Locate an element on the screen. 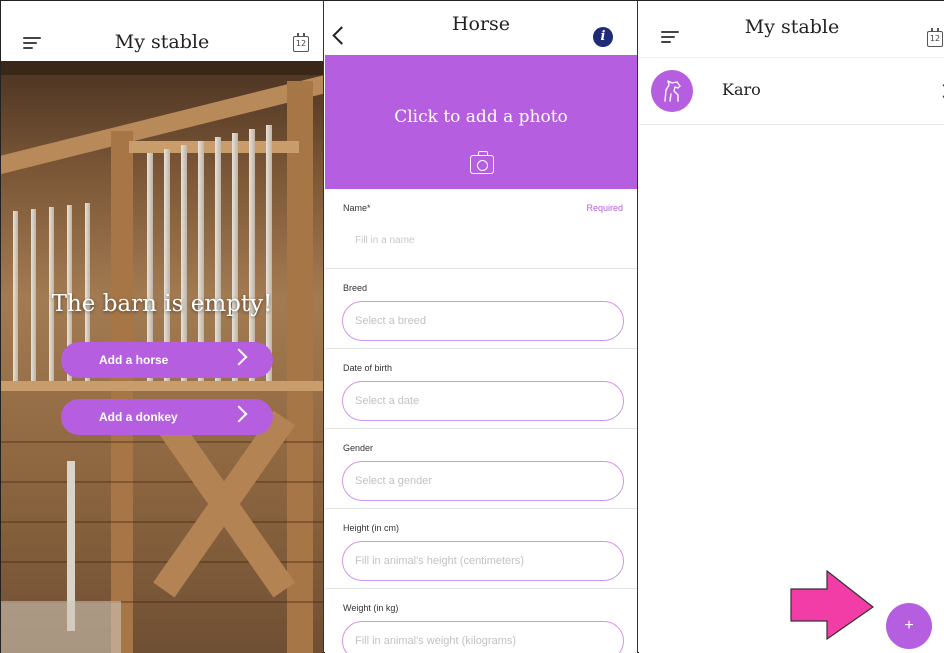 Image resolution: width=944 pixels, height=653 pixels. gender-field: Gender Select a gender is located at coordinates (481, 469).